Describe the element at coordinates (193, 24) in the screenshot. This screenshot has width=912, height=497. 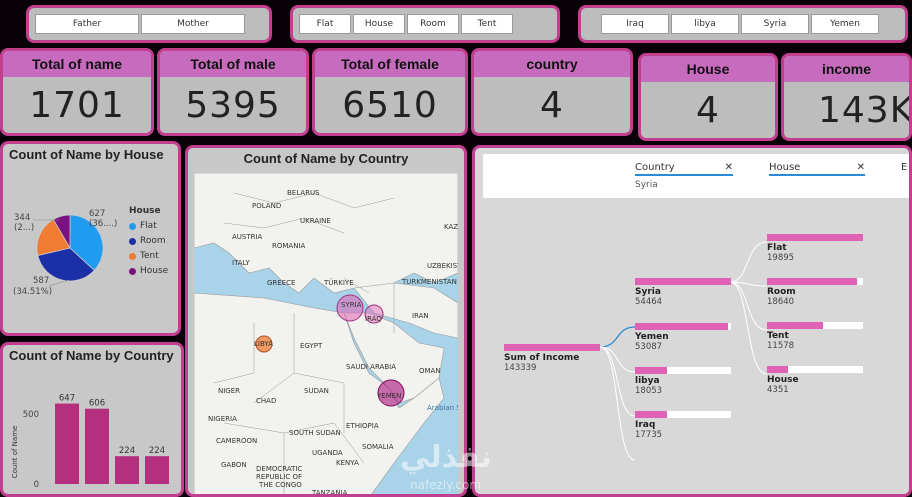
I see `slicer-mother-button: Mother` at that location.